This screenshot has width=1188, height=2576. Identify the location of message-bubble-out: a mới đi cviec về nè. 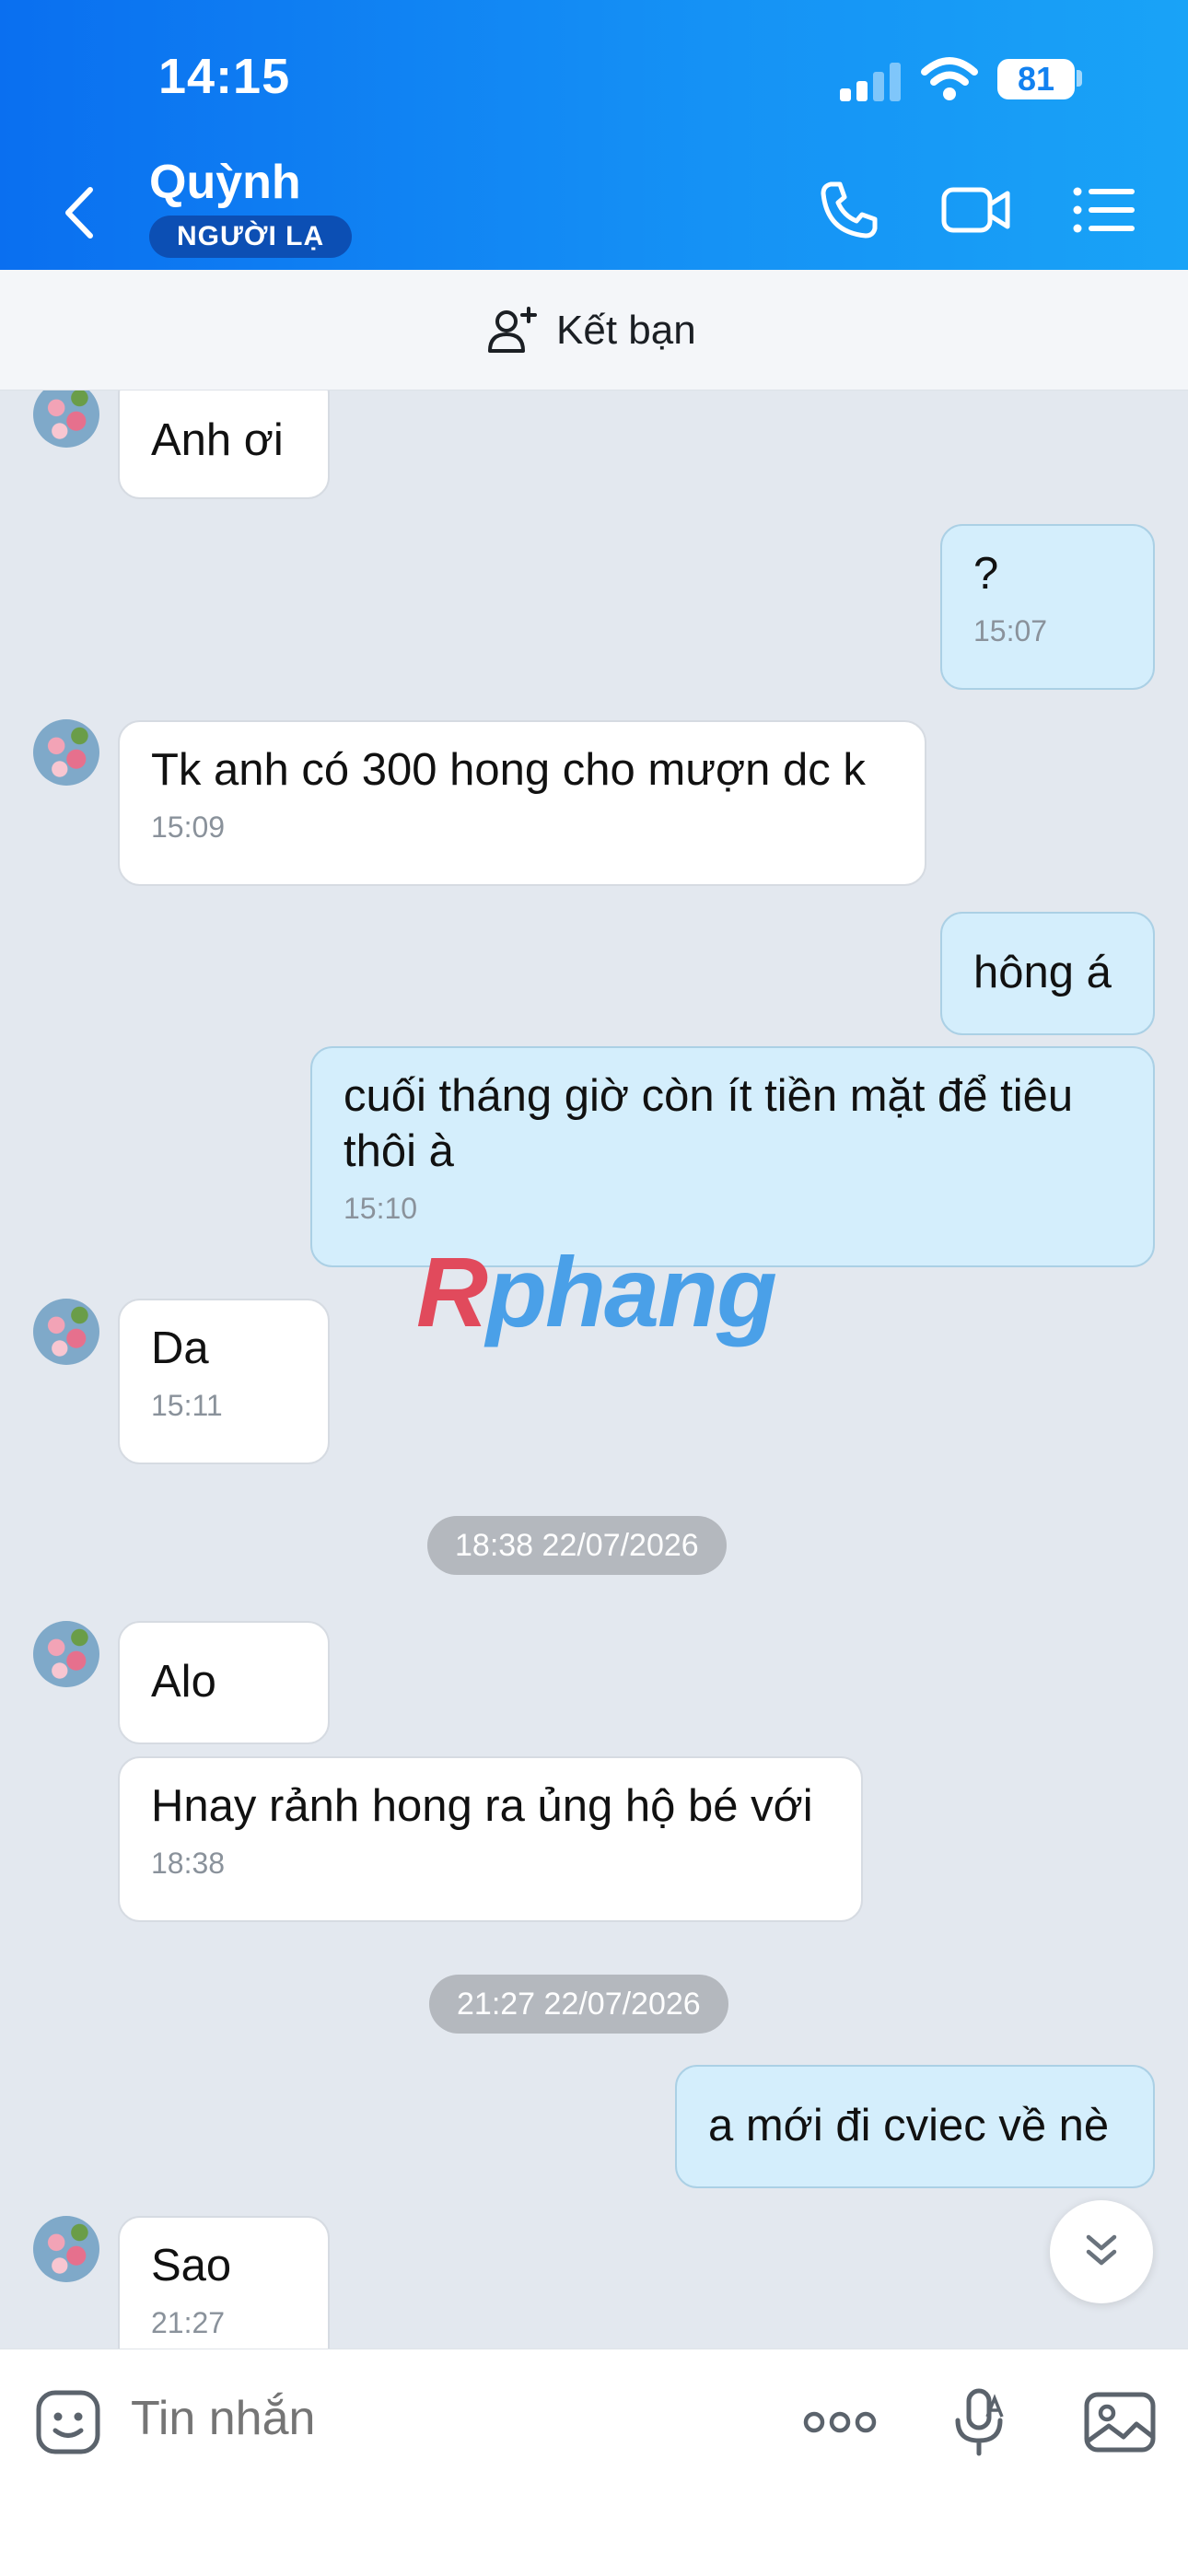
(915, 2126).